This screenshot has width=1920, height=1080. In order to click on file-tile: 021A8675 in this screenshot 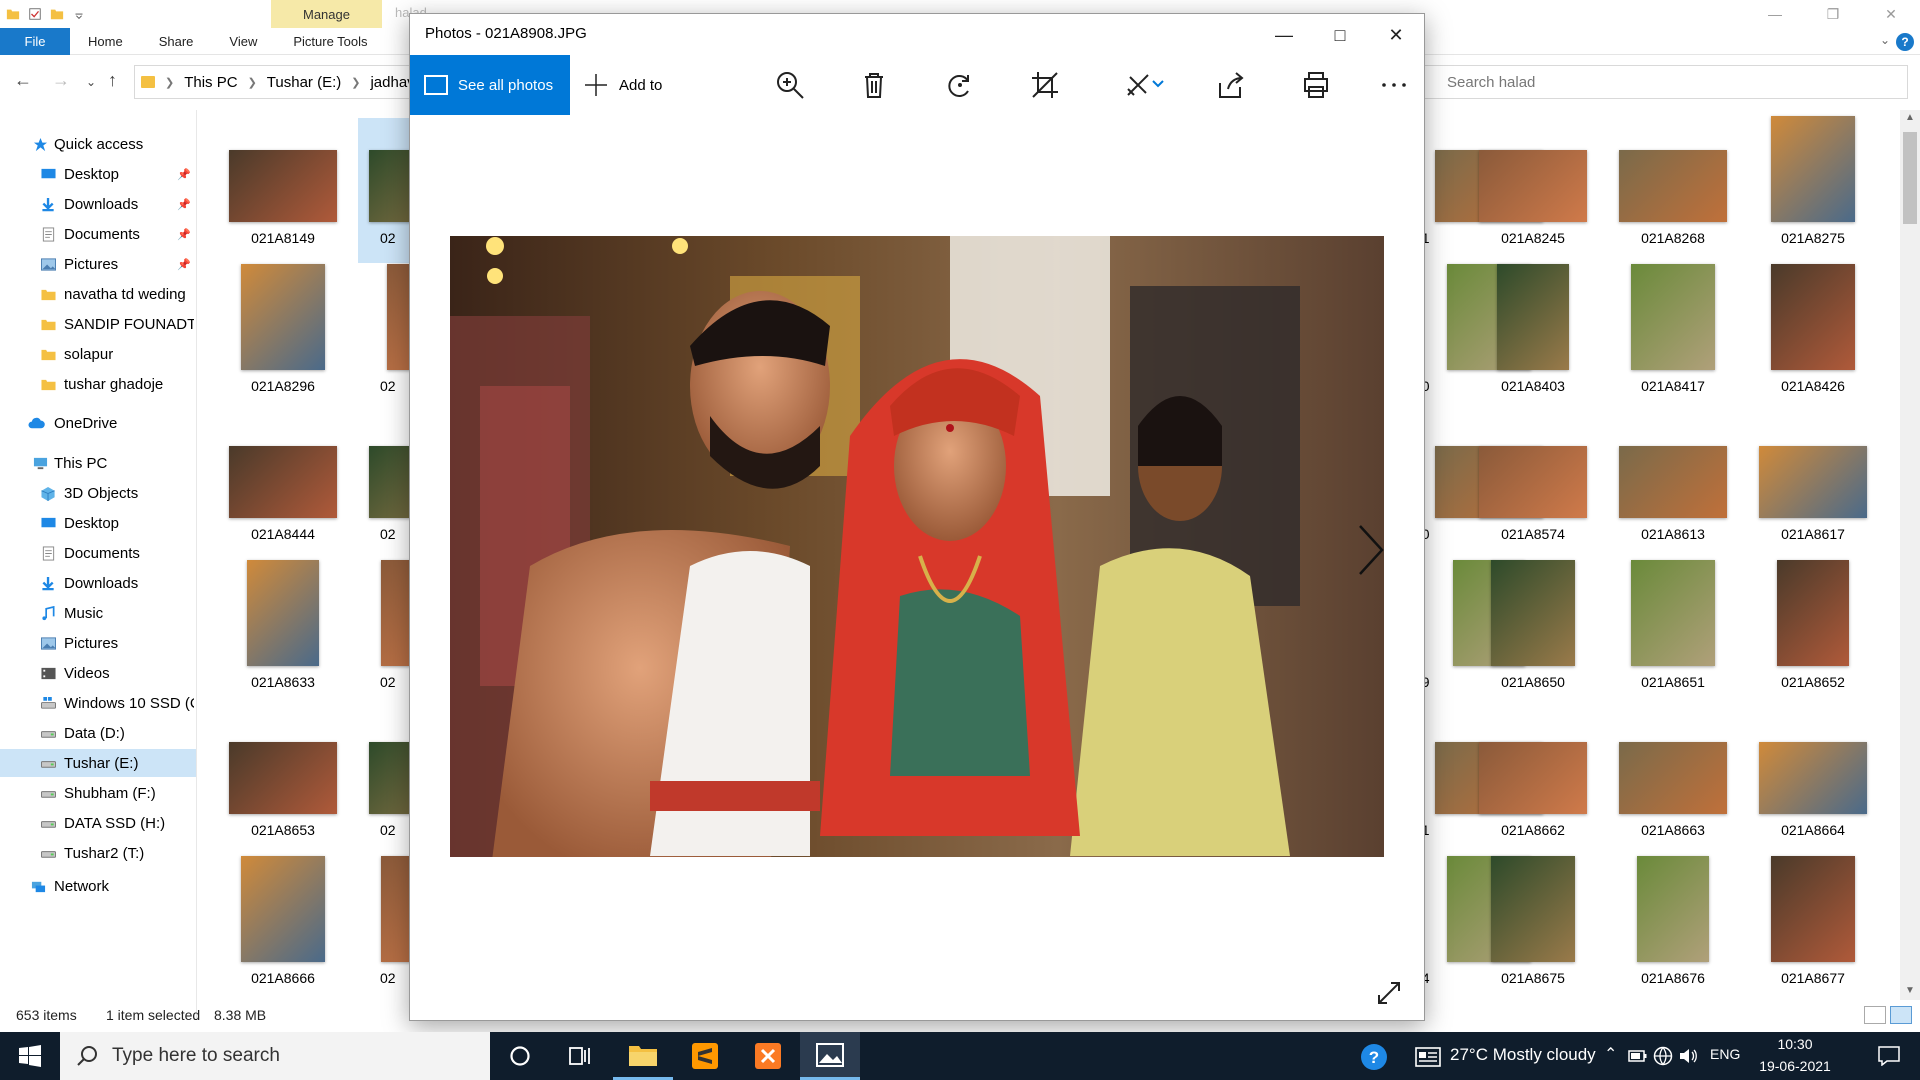, I will do `click(1533, 929)`.